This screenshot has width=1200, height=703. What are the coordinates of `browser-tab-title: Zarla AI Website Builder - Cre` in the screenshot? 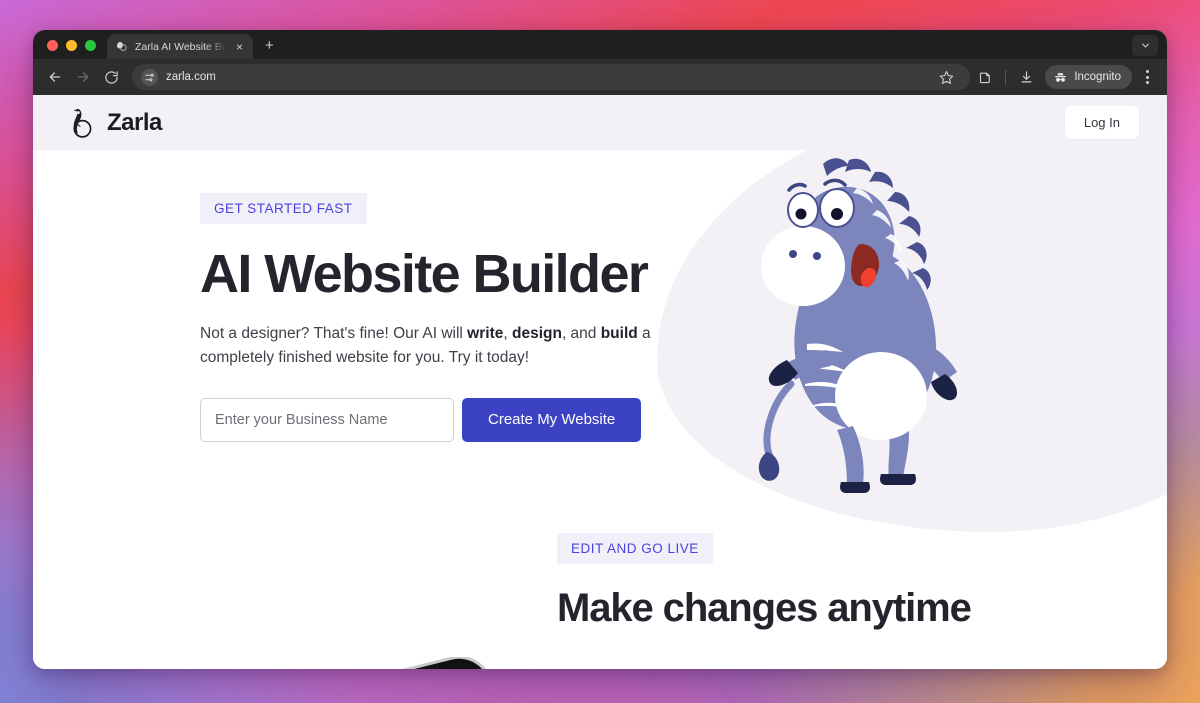 It's located at (180, 46).